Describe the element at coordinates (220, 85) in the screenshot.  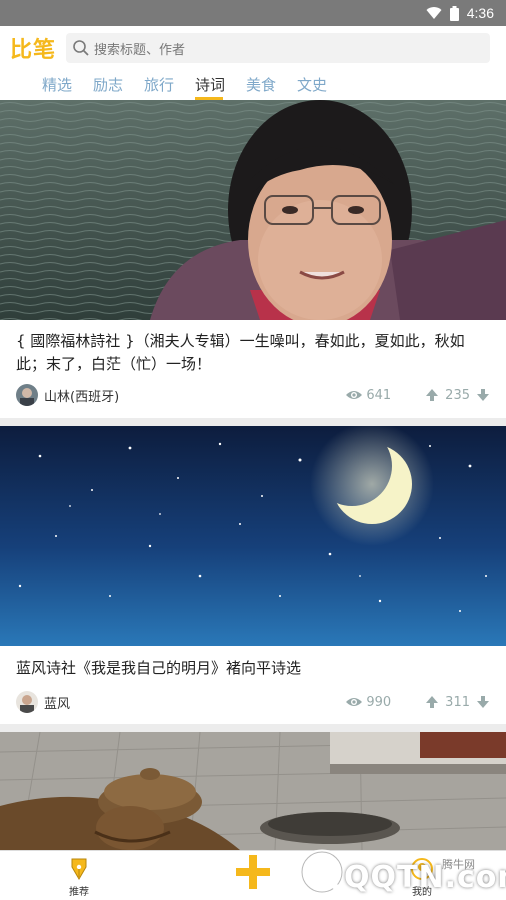
I see `tab-shici: 诗词` at that location.